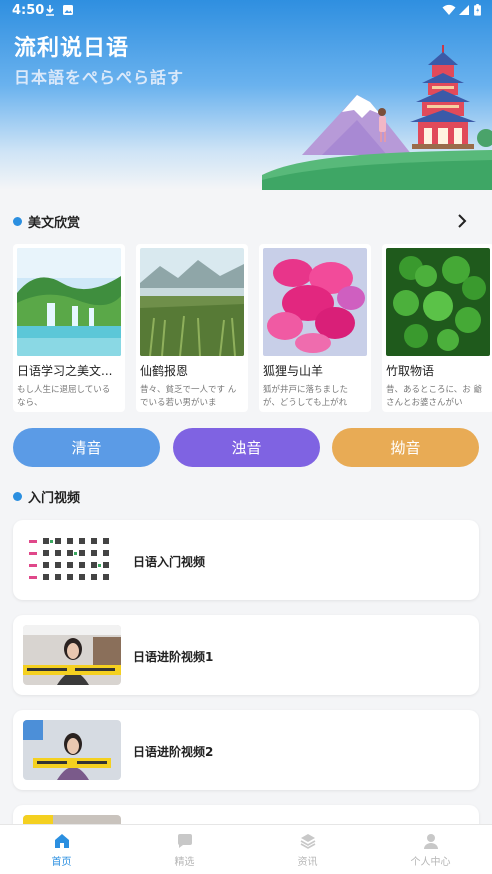 The height and width of the screenshot is (874, 492). What do you see at coordinates (164, 371) in the screenshot?
I see `essay-card-title: 仙鹤报恩` at bounding box center [164, 371].